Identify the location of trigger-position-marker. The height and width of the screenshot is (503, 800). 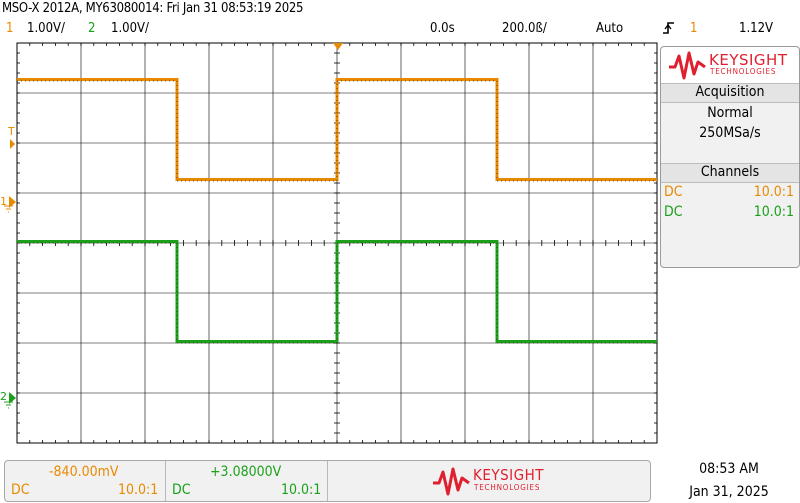
(338, 46).